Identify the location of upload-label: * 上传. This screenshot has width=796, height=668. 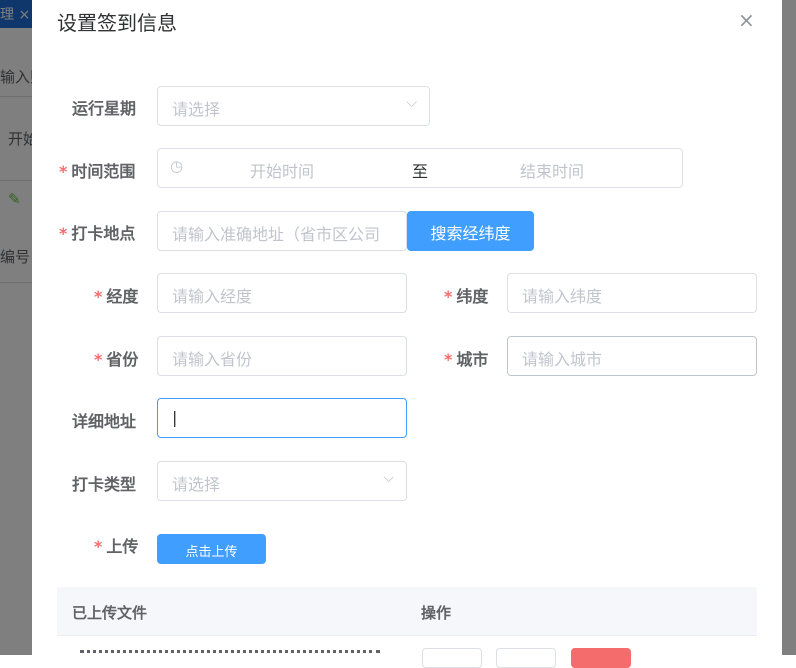
(116, 545).